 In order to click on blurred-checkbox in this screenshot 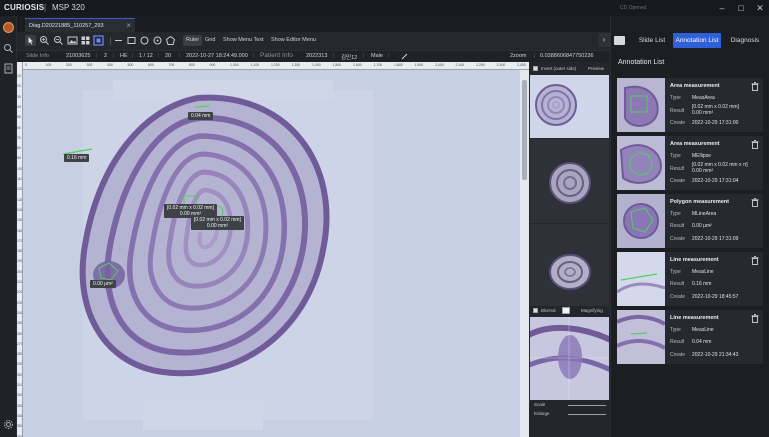, I will do `click(535, 310)`.